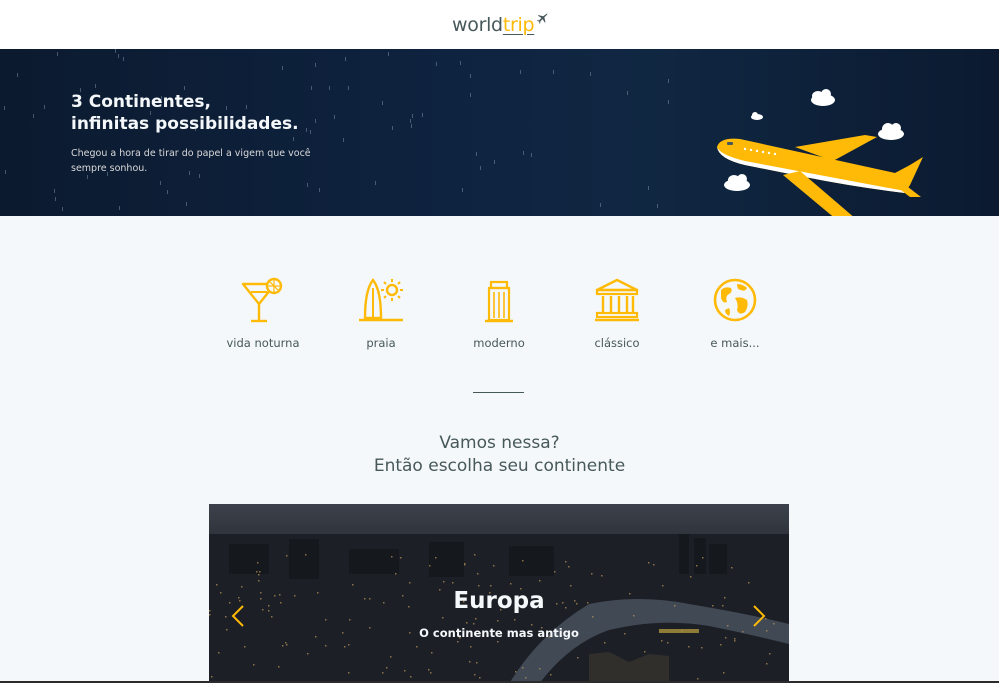 Image resolution: width=999 pixels, height=683 pixels. What do you see at coordinates (499, 443) in the screenshot?
I see `cta-line1: Vamos nessa?` at bounding box center [499, 443].